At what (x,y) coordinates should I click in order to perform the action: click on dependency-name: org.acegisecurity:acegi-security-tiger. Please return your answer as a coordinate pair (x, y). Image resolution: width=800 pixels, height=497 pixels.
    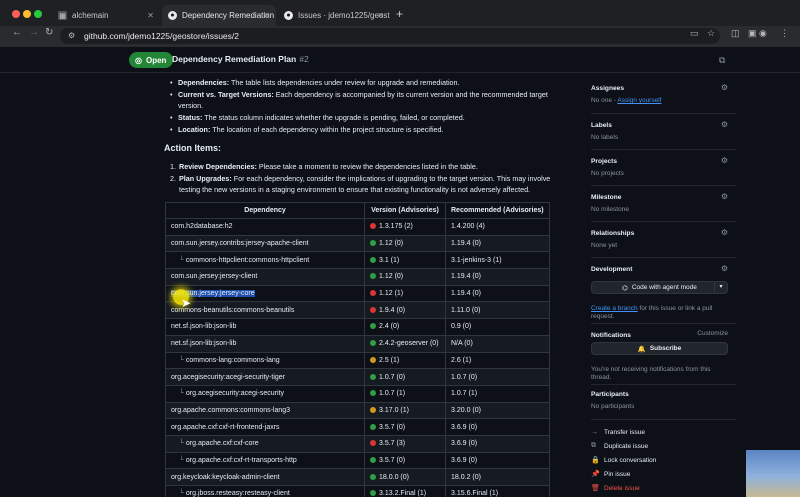
    Looking at the image, I should click on (228, 377).